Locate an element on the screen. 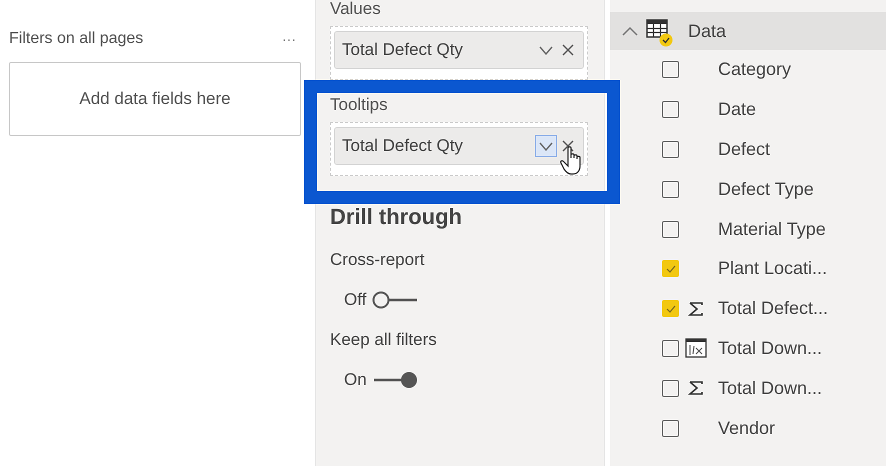  well-label: Values is located at coordinates (356, 9).